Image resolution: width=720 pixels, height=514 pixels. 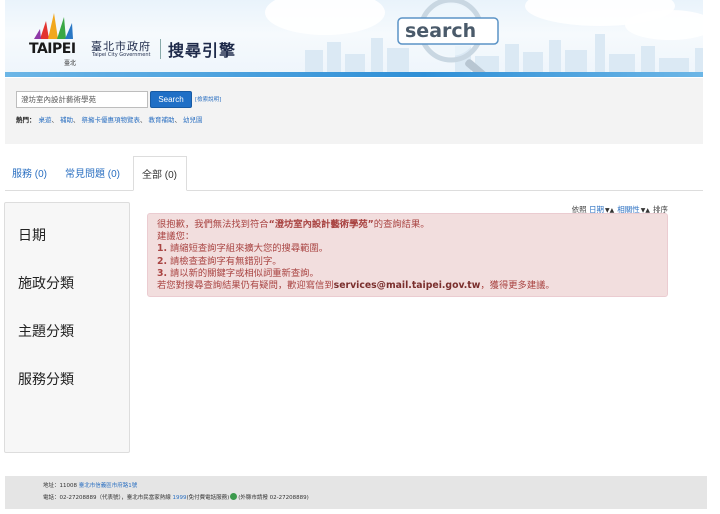 I want to click on tip-text: 請檢查查詢字有無錯別字。, so click(x=225, y=261).